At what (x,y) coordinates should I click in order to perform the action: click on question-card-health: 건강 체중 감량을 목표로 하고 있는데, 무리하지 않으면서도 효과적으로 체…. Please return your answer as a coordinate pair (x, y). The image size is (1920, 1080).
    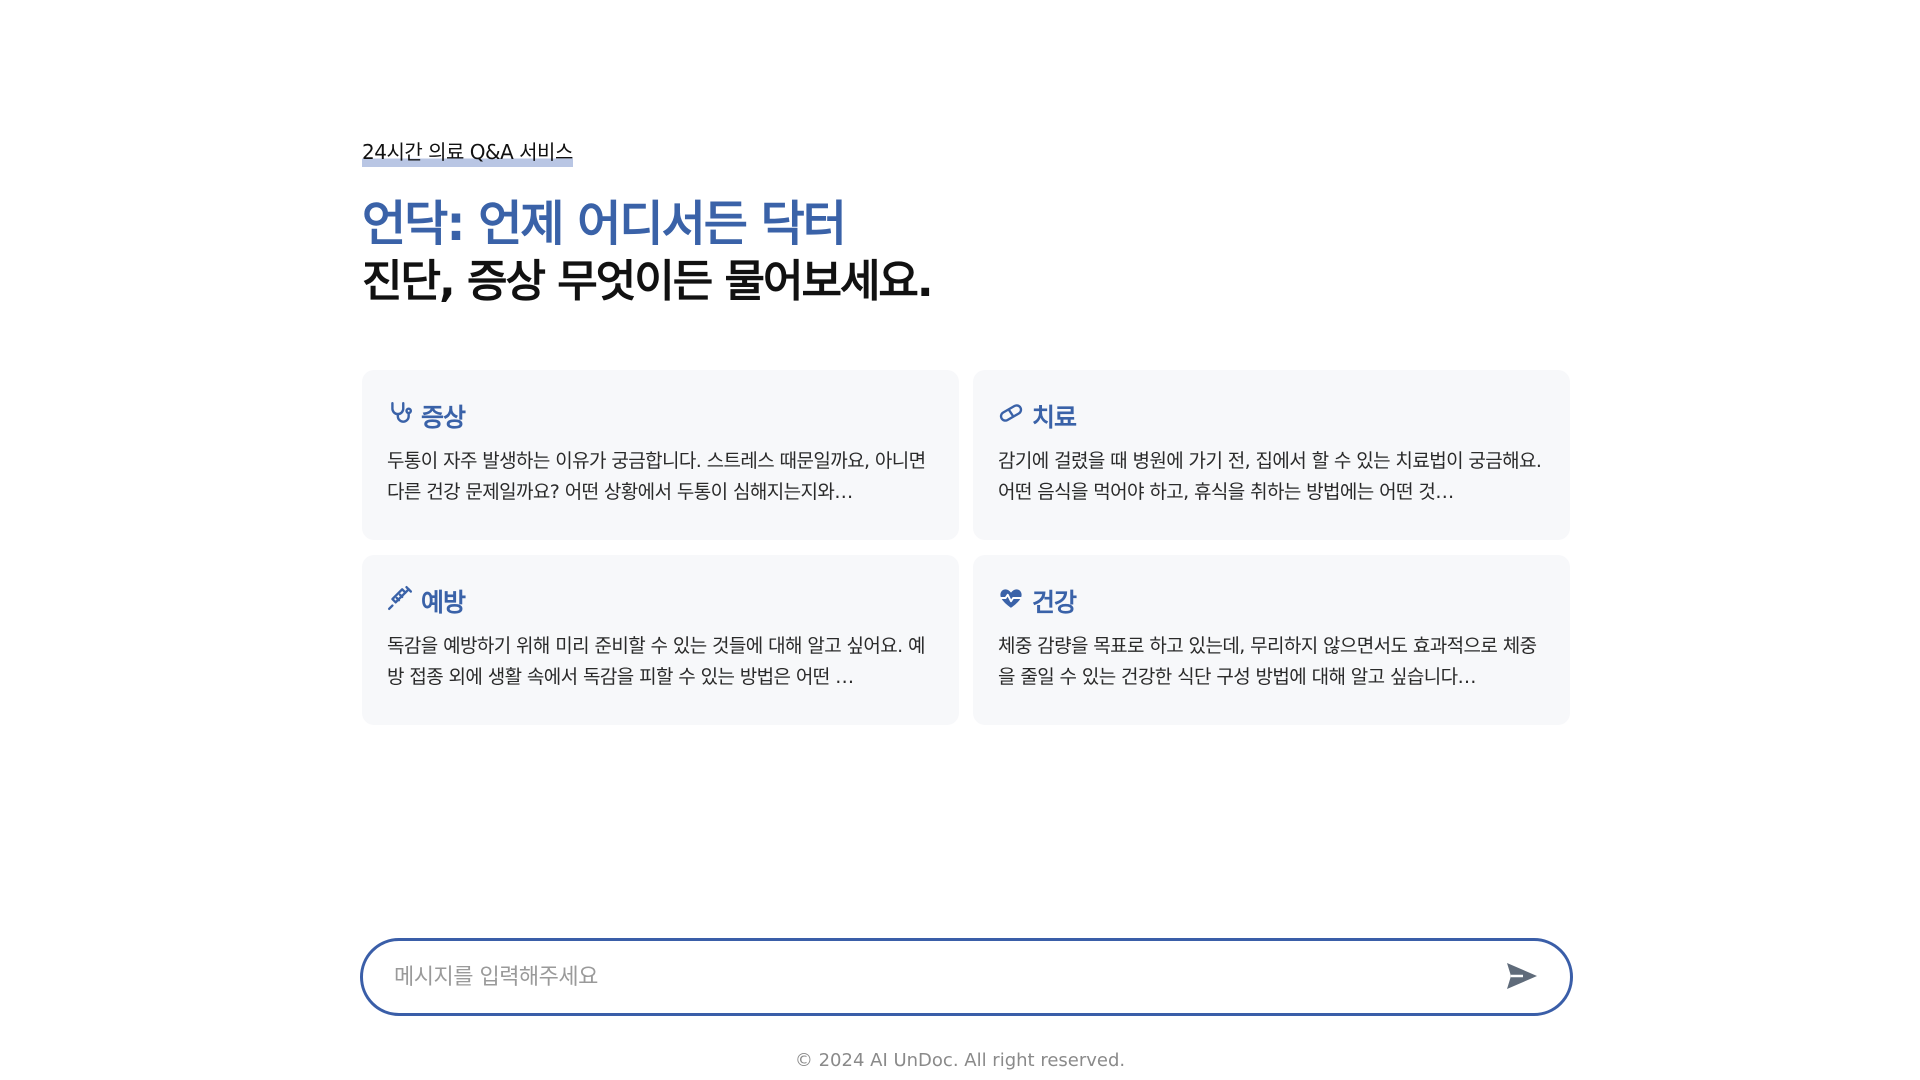
    Looking at the image, I should click on (1271, 640).